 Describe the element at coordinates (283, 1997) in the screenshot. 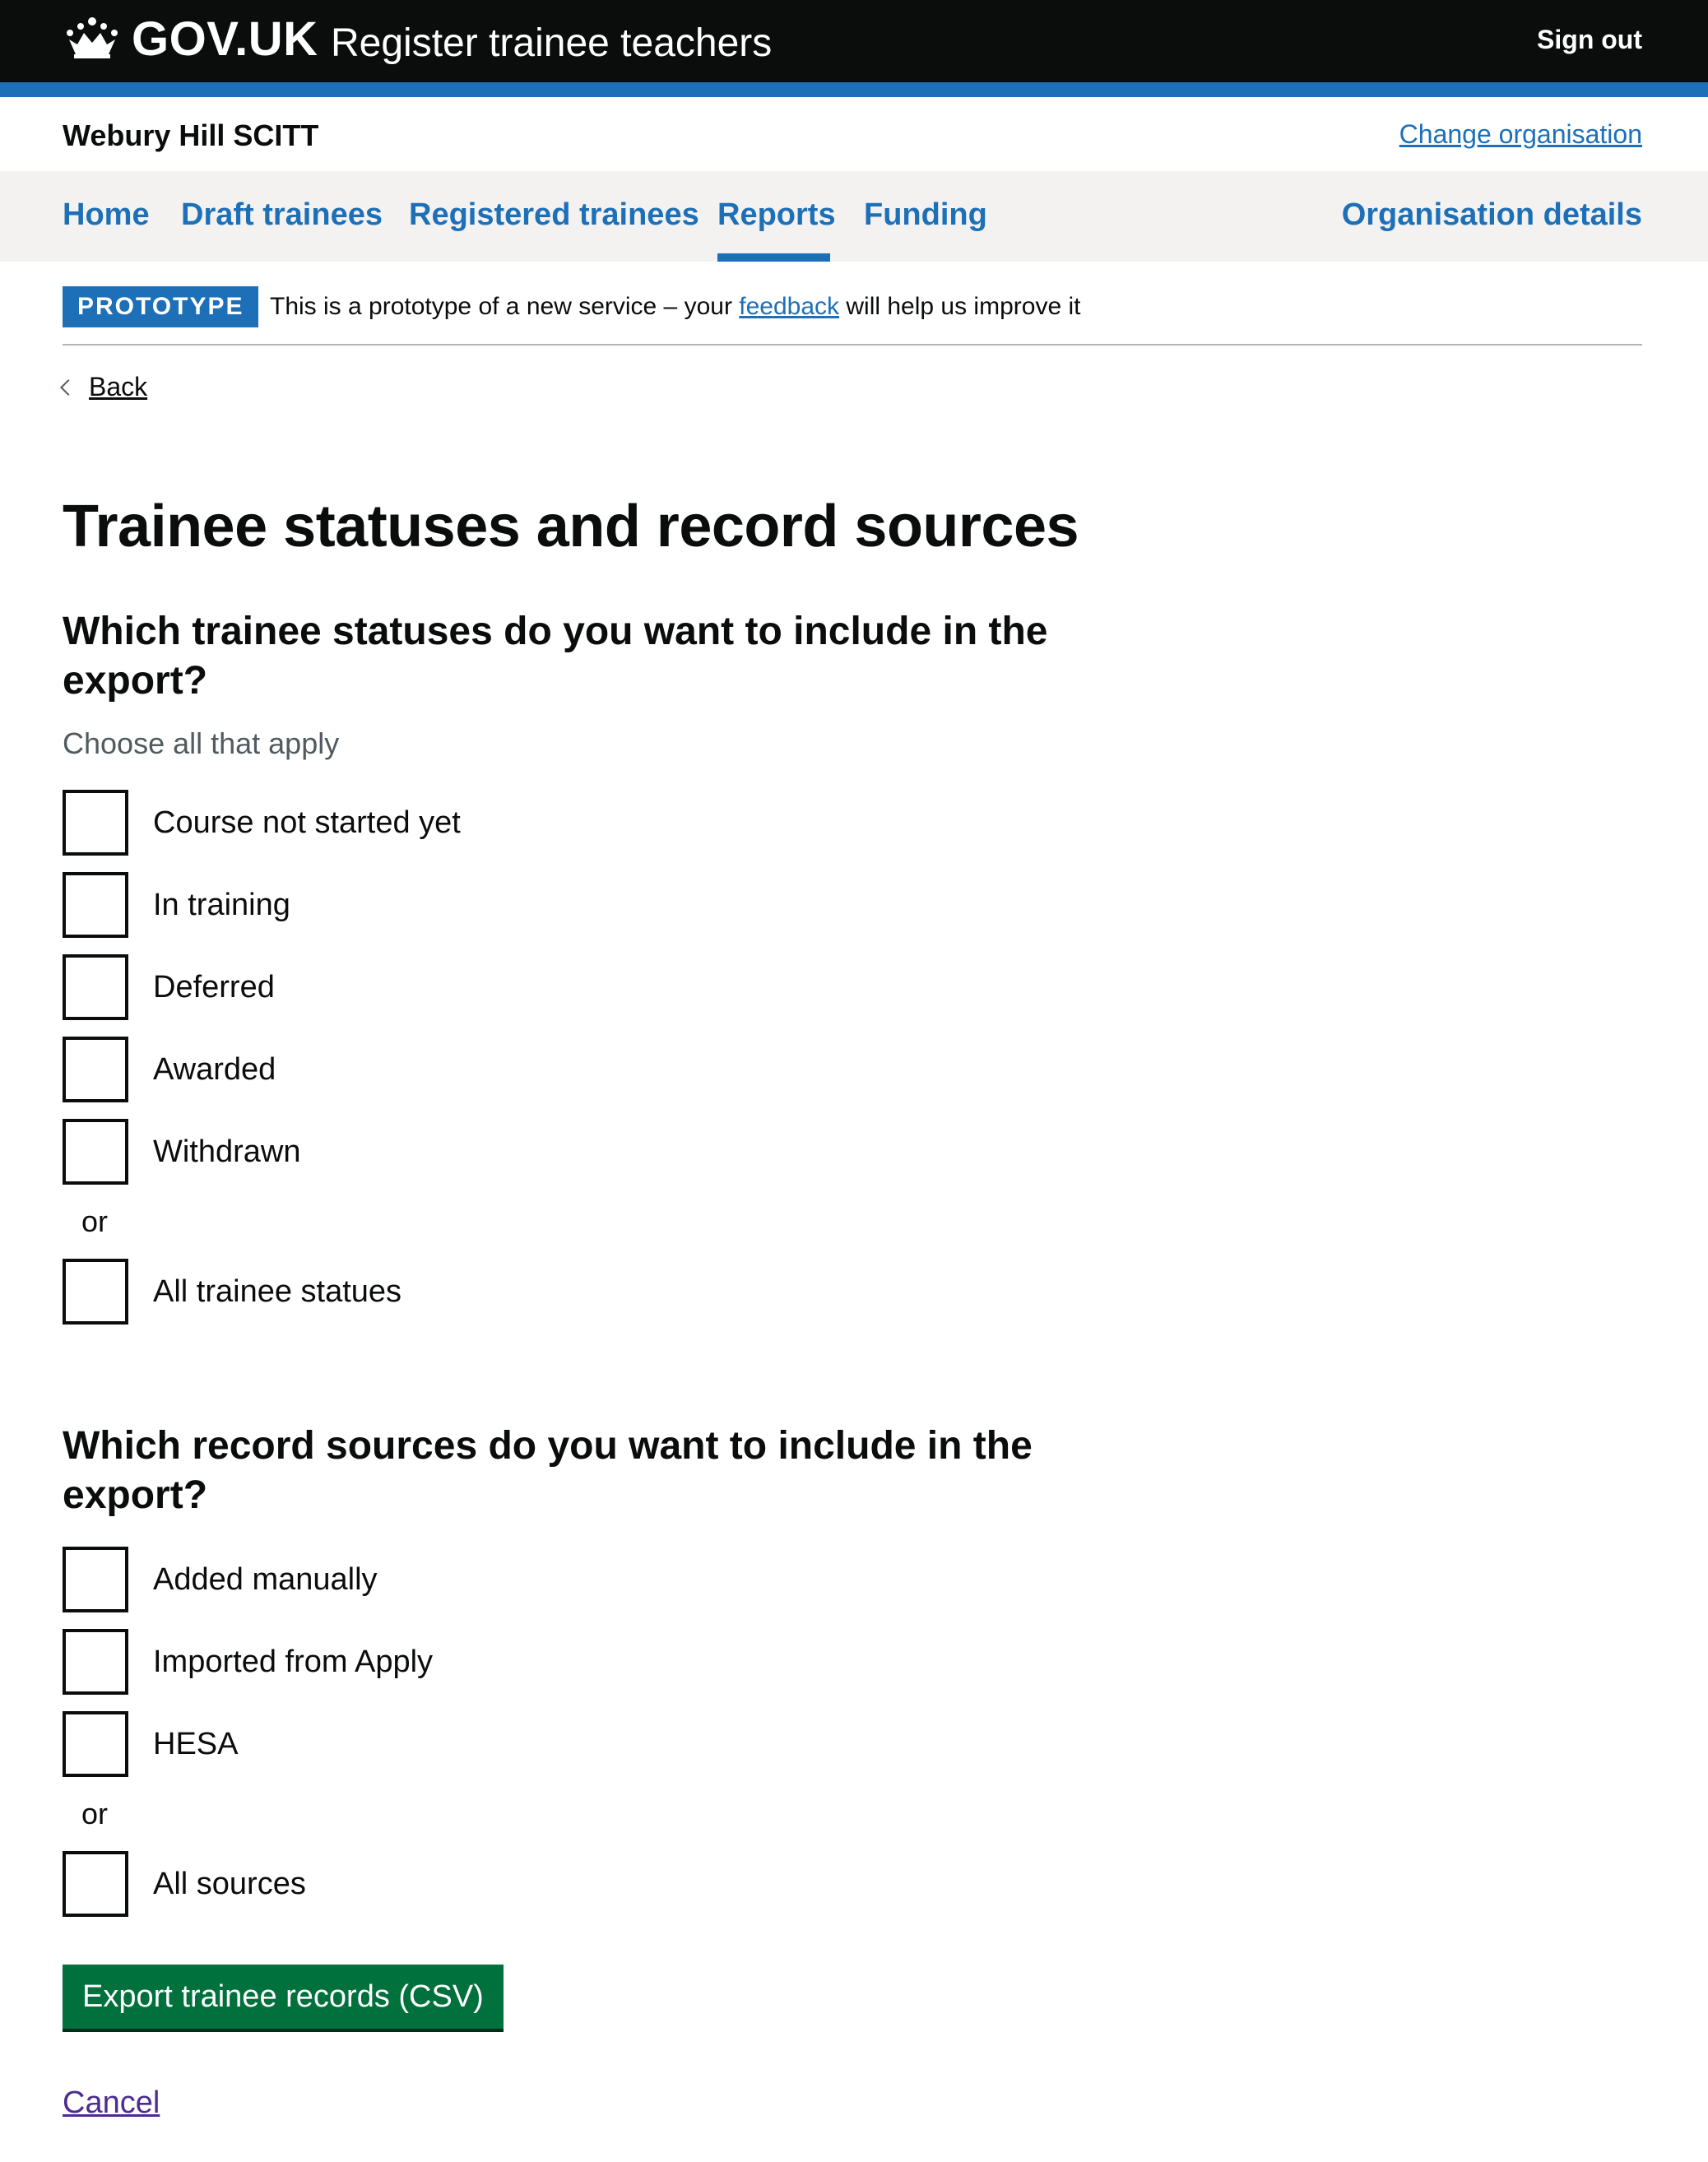

I see `export-csv-button: Export trainee records (CSV)` at that location.